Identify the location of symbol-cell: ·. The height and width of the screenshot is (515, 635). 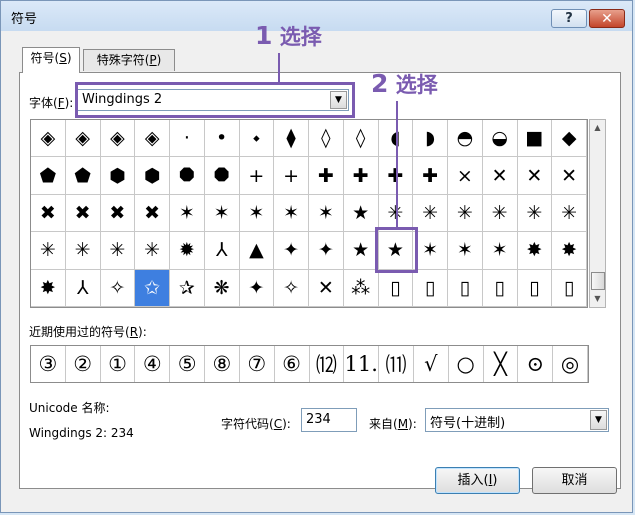
(187, 139).